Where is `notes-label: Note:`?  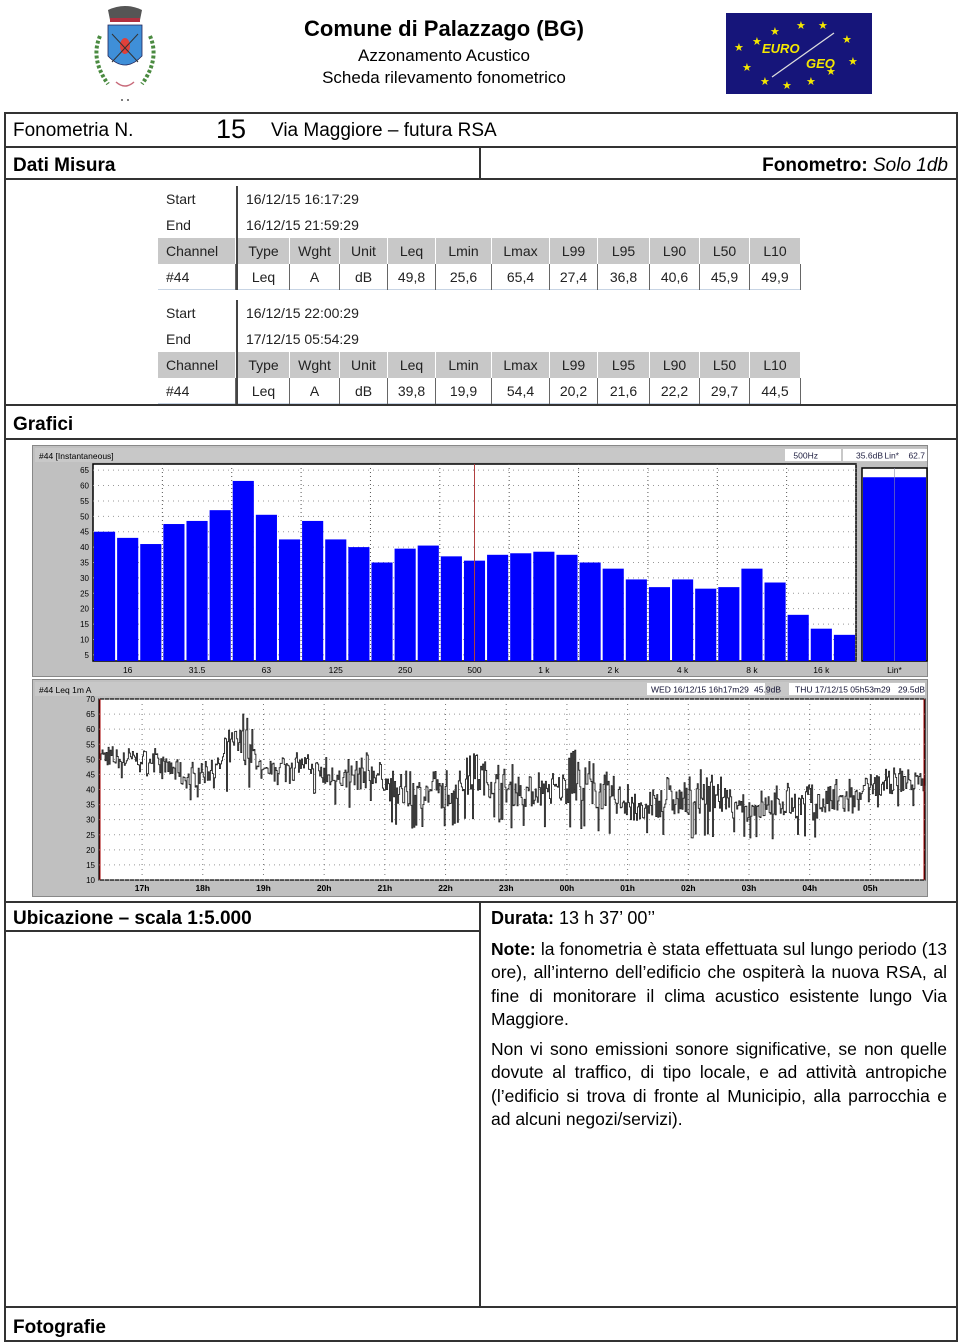
notes-label: Note: is located at coordinates (513, 949).